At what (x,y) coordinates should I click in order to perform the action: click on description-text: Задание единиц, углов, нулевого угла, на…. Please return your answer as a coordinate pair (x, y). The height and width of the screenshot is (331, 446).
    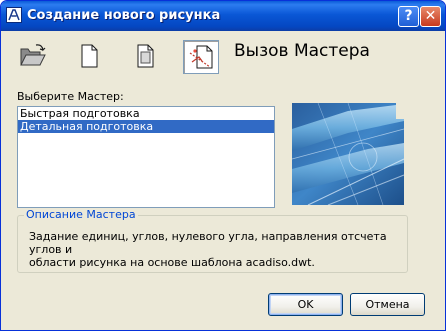
    Looking at the image, I should click on (215, 249).